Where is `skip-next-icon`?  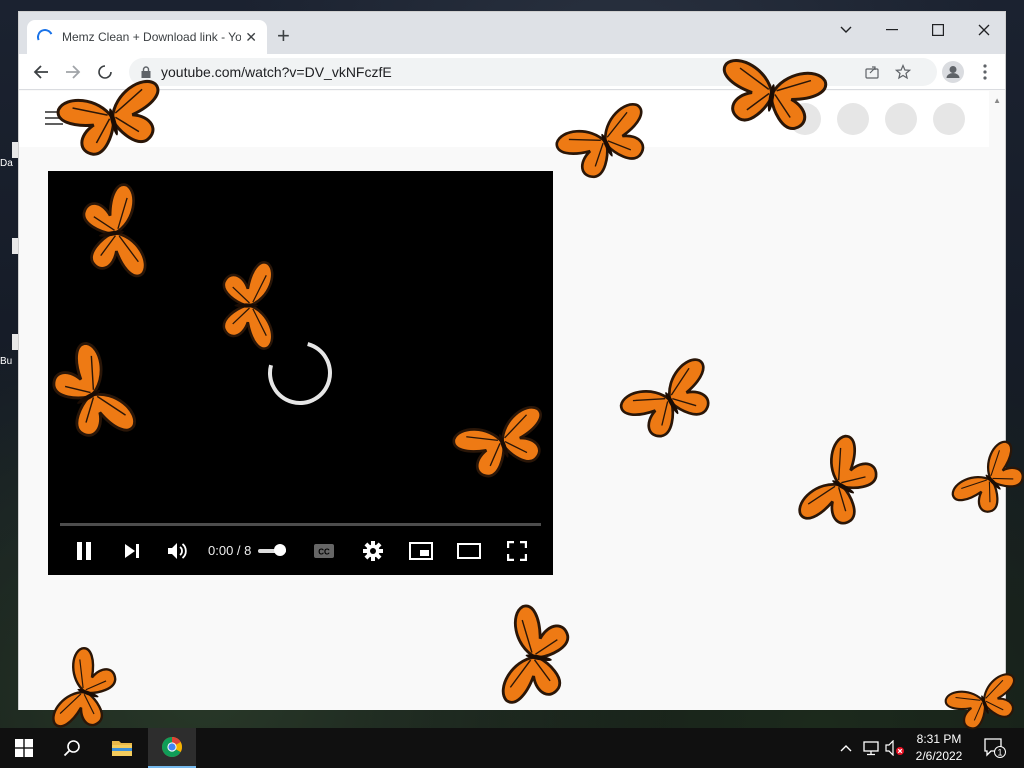
skip-next-icon is located at coordinates (132, 551).